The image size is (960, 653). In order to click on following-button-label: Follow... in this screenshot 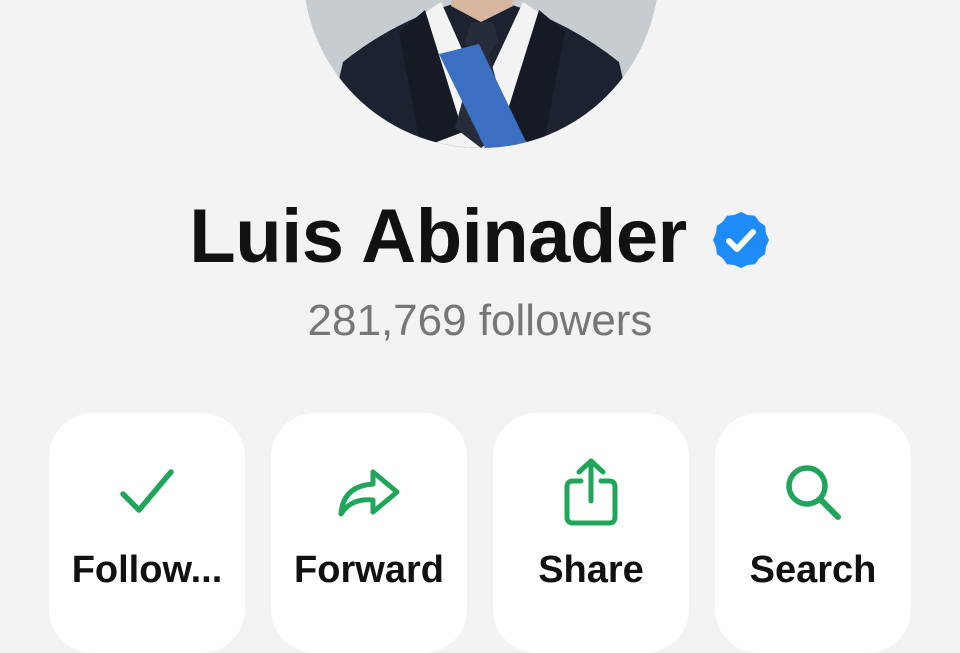, I will do `click(147, 570)`.